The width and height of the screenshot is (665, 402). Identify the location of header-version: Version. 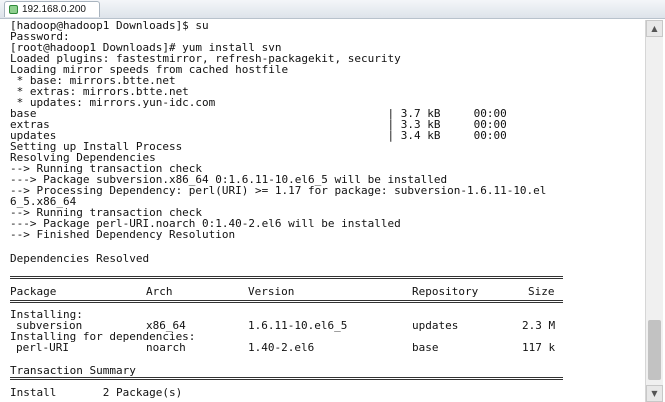
(271, 291).